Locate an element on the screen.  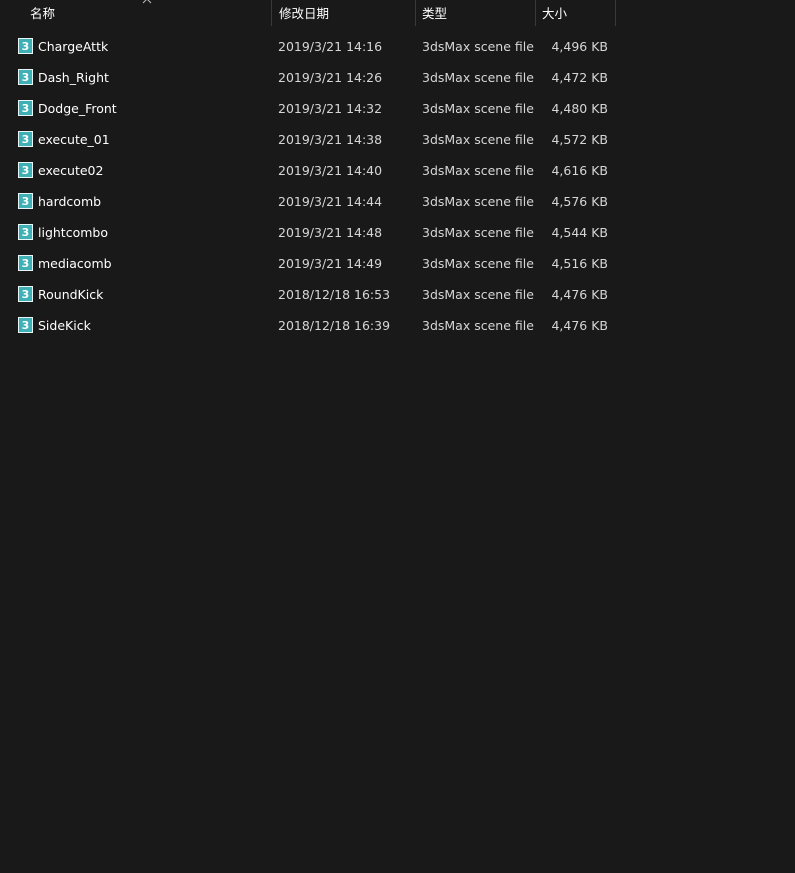
file-date-modified: 2019/3/21 14:32 is located at coordinates (330, 108).